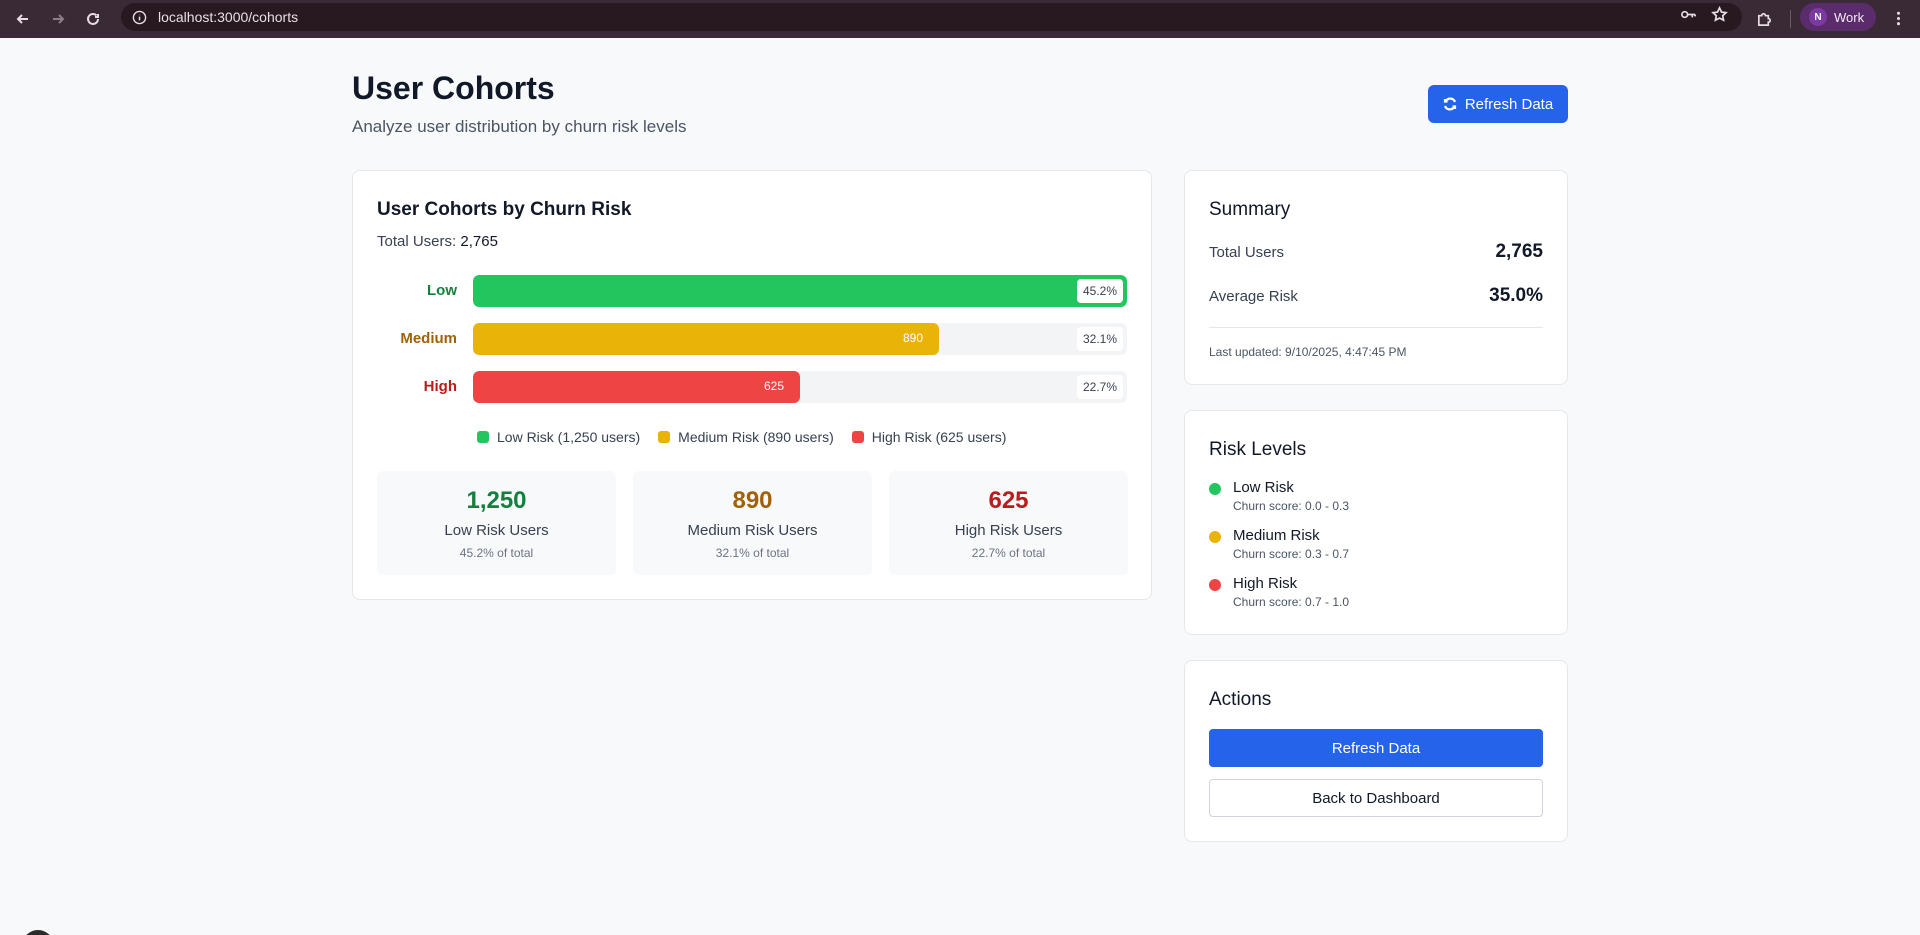 Image resolution: width=1920 pixels, height=935 pixels. I want to click on refresh-data-label: Refresh Data, so click(1509, 104).